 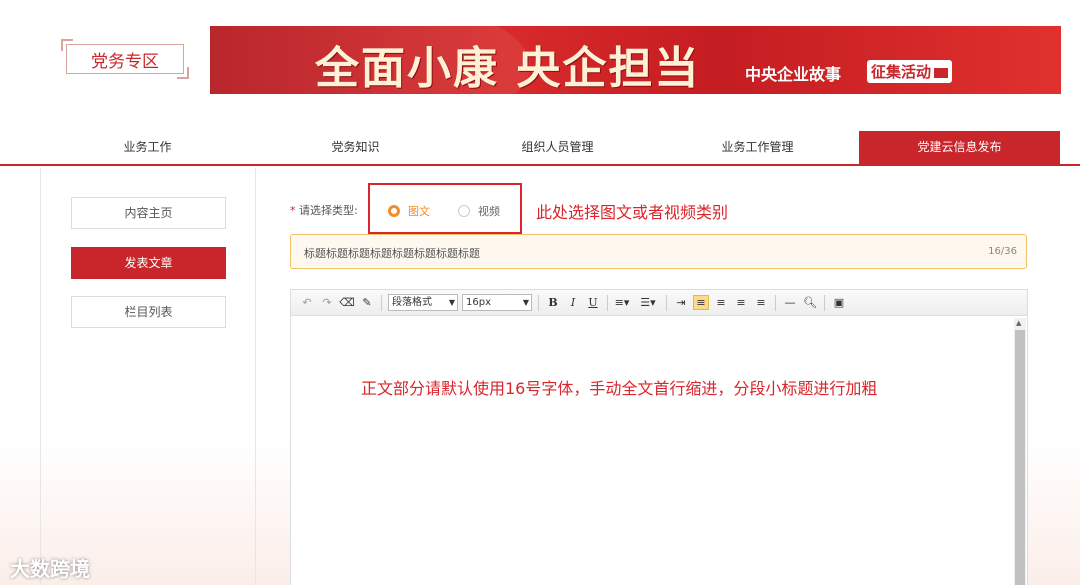 I want to click on indent-icon: ⇥, so click(x=681, y=302).